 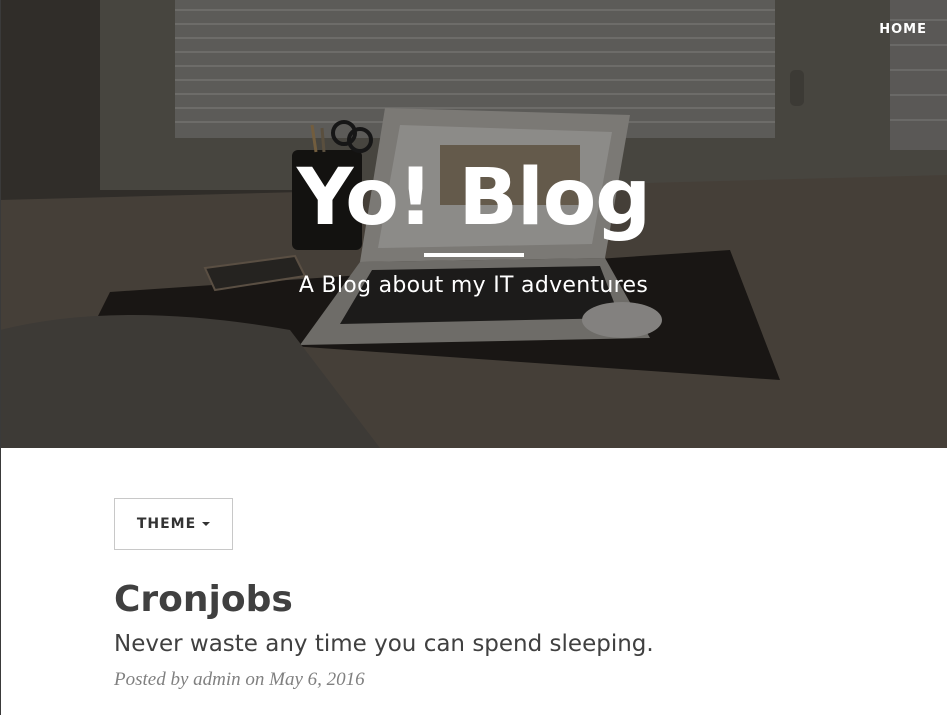 What do you see at coordinates (166, 524) in the screenshot?
I see `theme-dropdown-label: THEME` at bounding box center [166, 524].